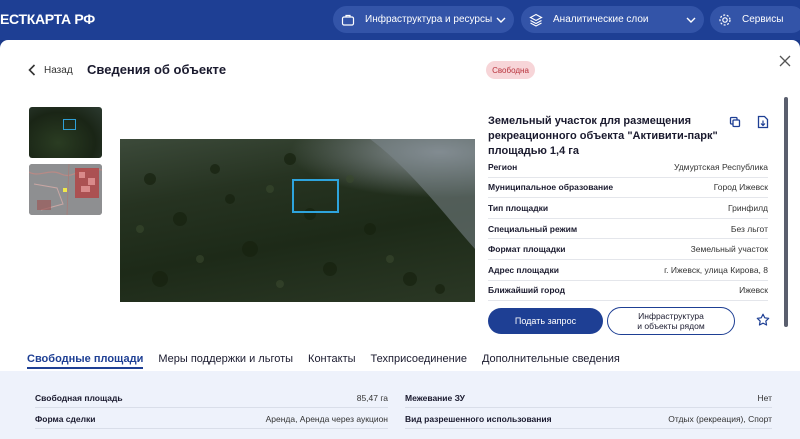 The height and width of the screenshot is (439, 800). I want to click on layers-icon, so click(536, 20).